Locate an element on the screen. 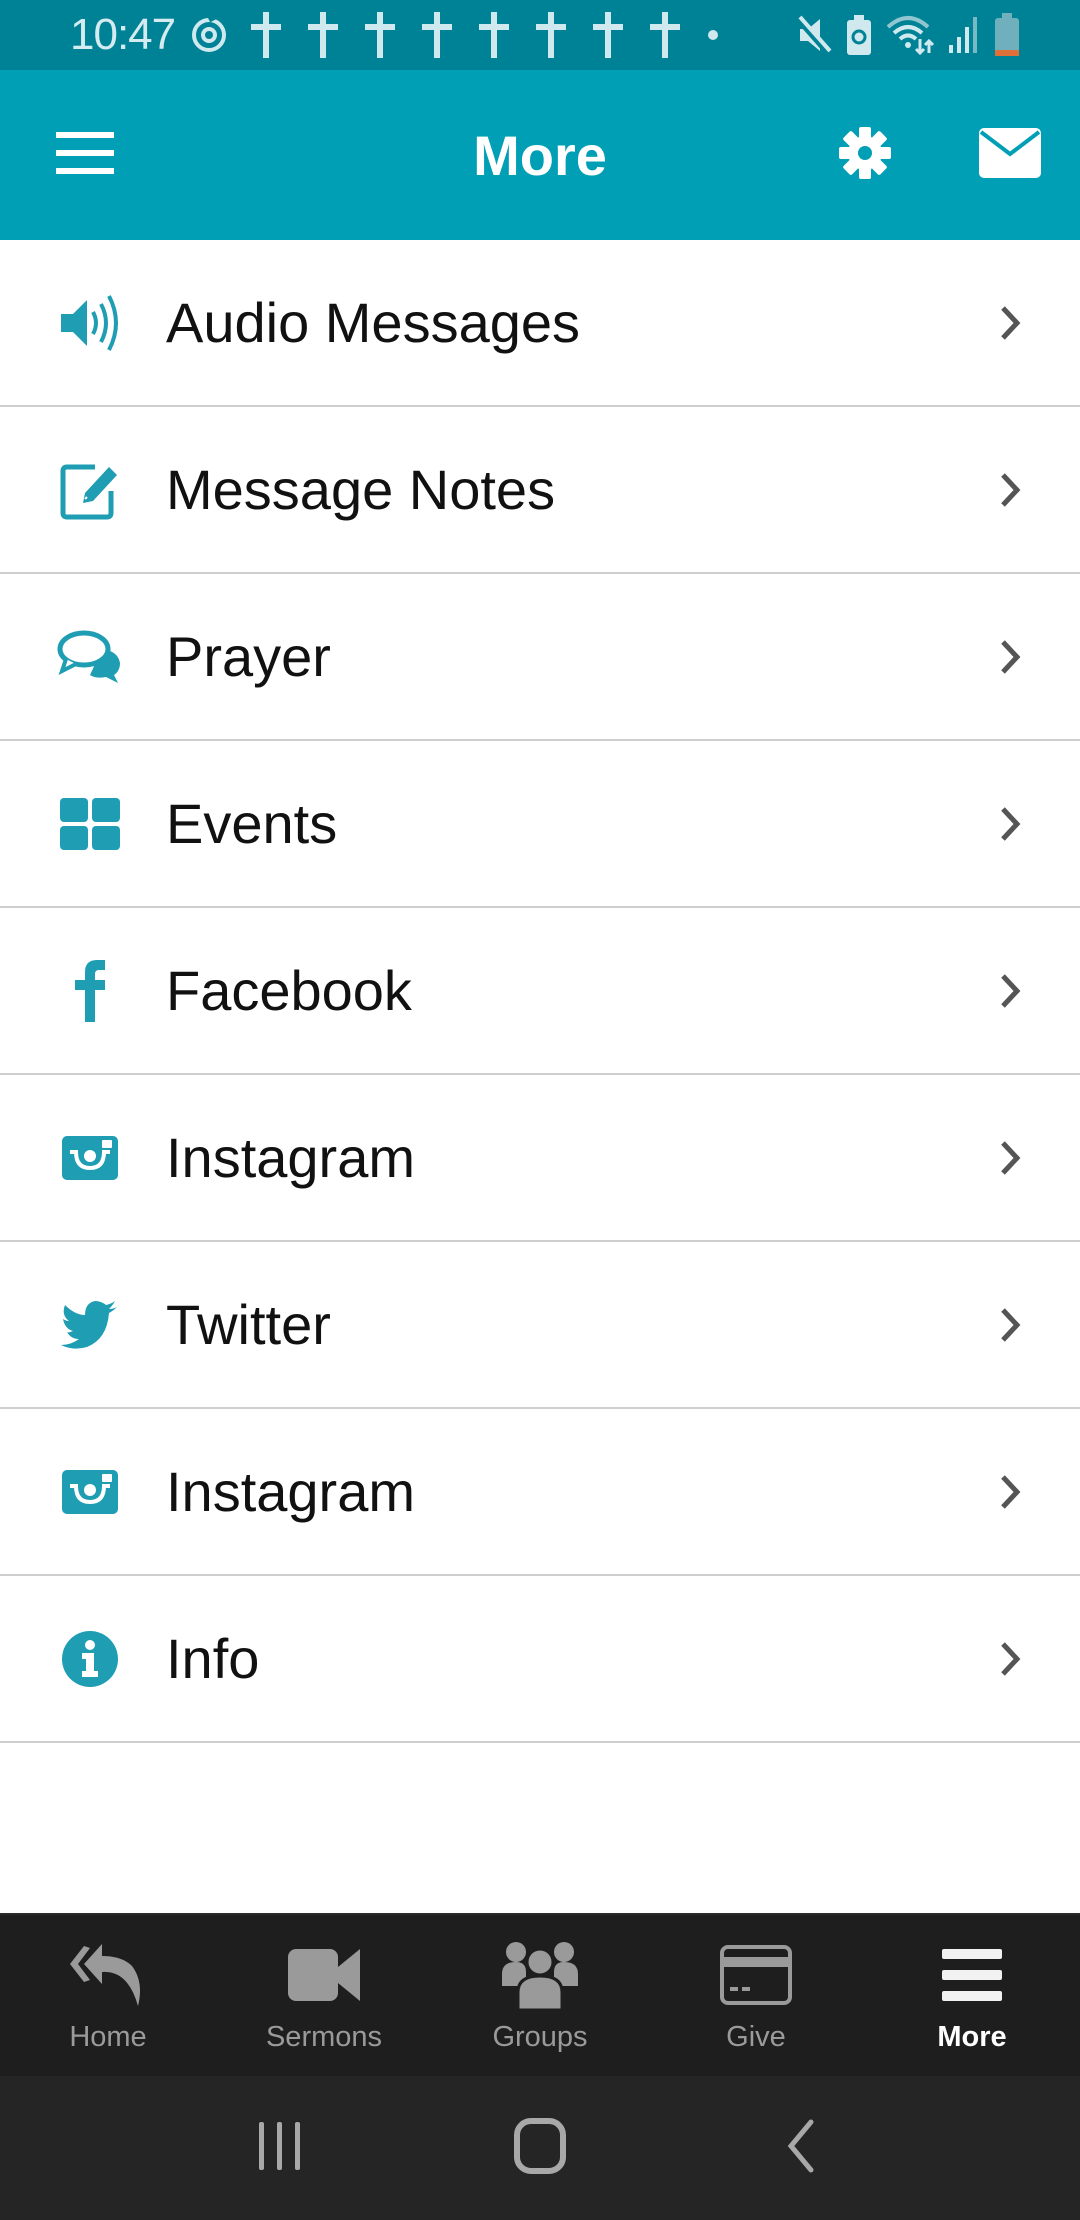 This screenshot has width=1080, height=2220. status-bar: 10:47 is located at coordinates (540, 35).